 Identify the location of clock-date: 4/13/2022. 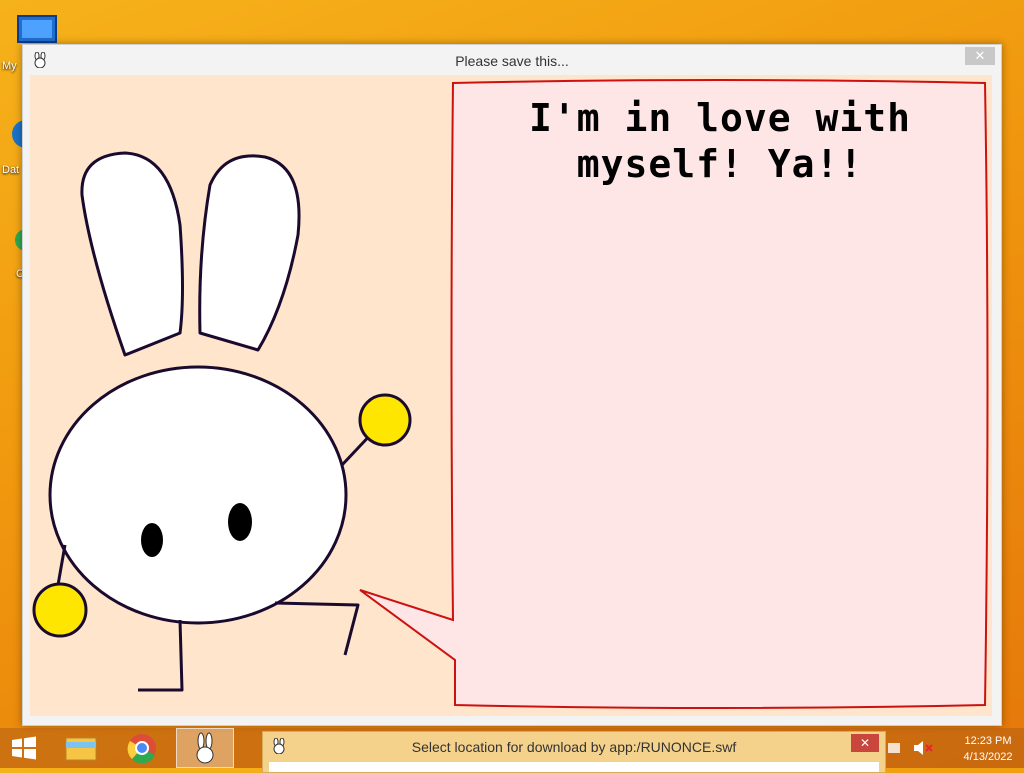
(988, 757).